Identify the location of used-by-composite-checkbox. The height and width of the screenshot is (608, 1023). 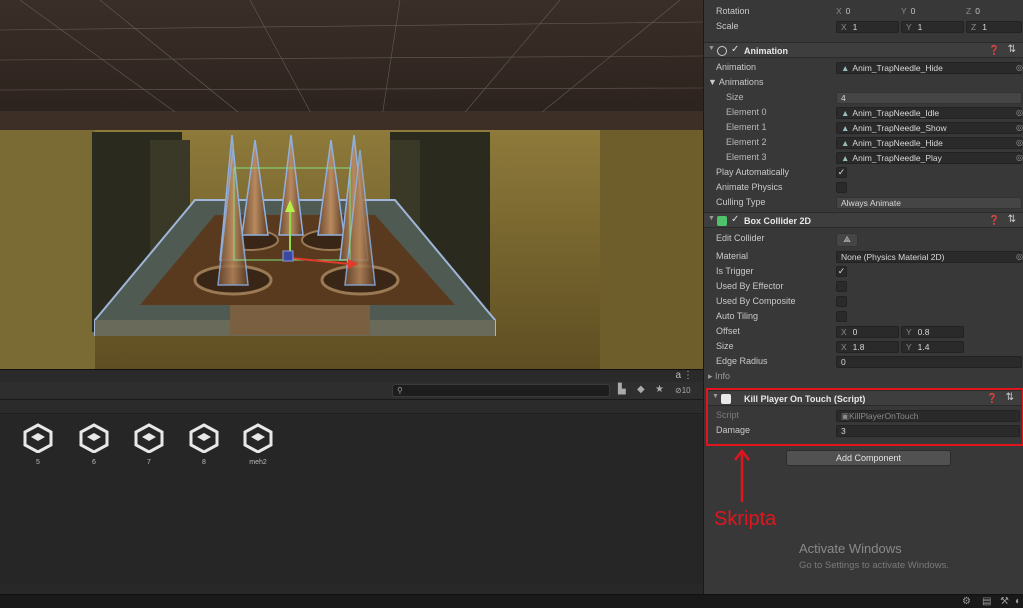
(841, 301).